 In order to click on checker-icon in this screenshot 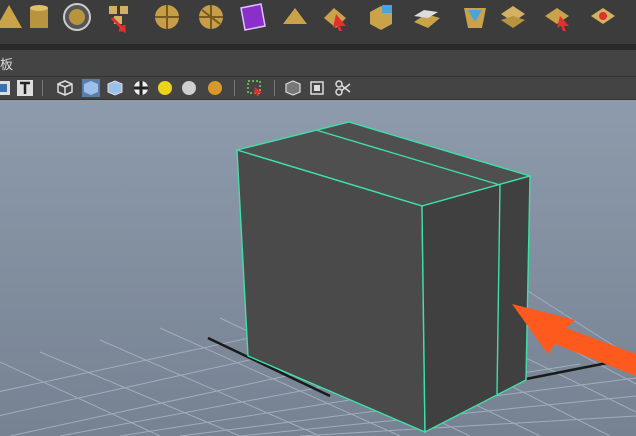, I will do `click(141, 88)`.